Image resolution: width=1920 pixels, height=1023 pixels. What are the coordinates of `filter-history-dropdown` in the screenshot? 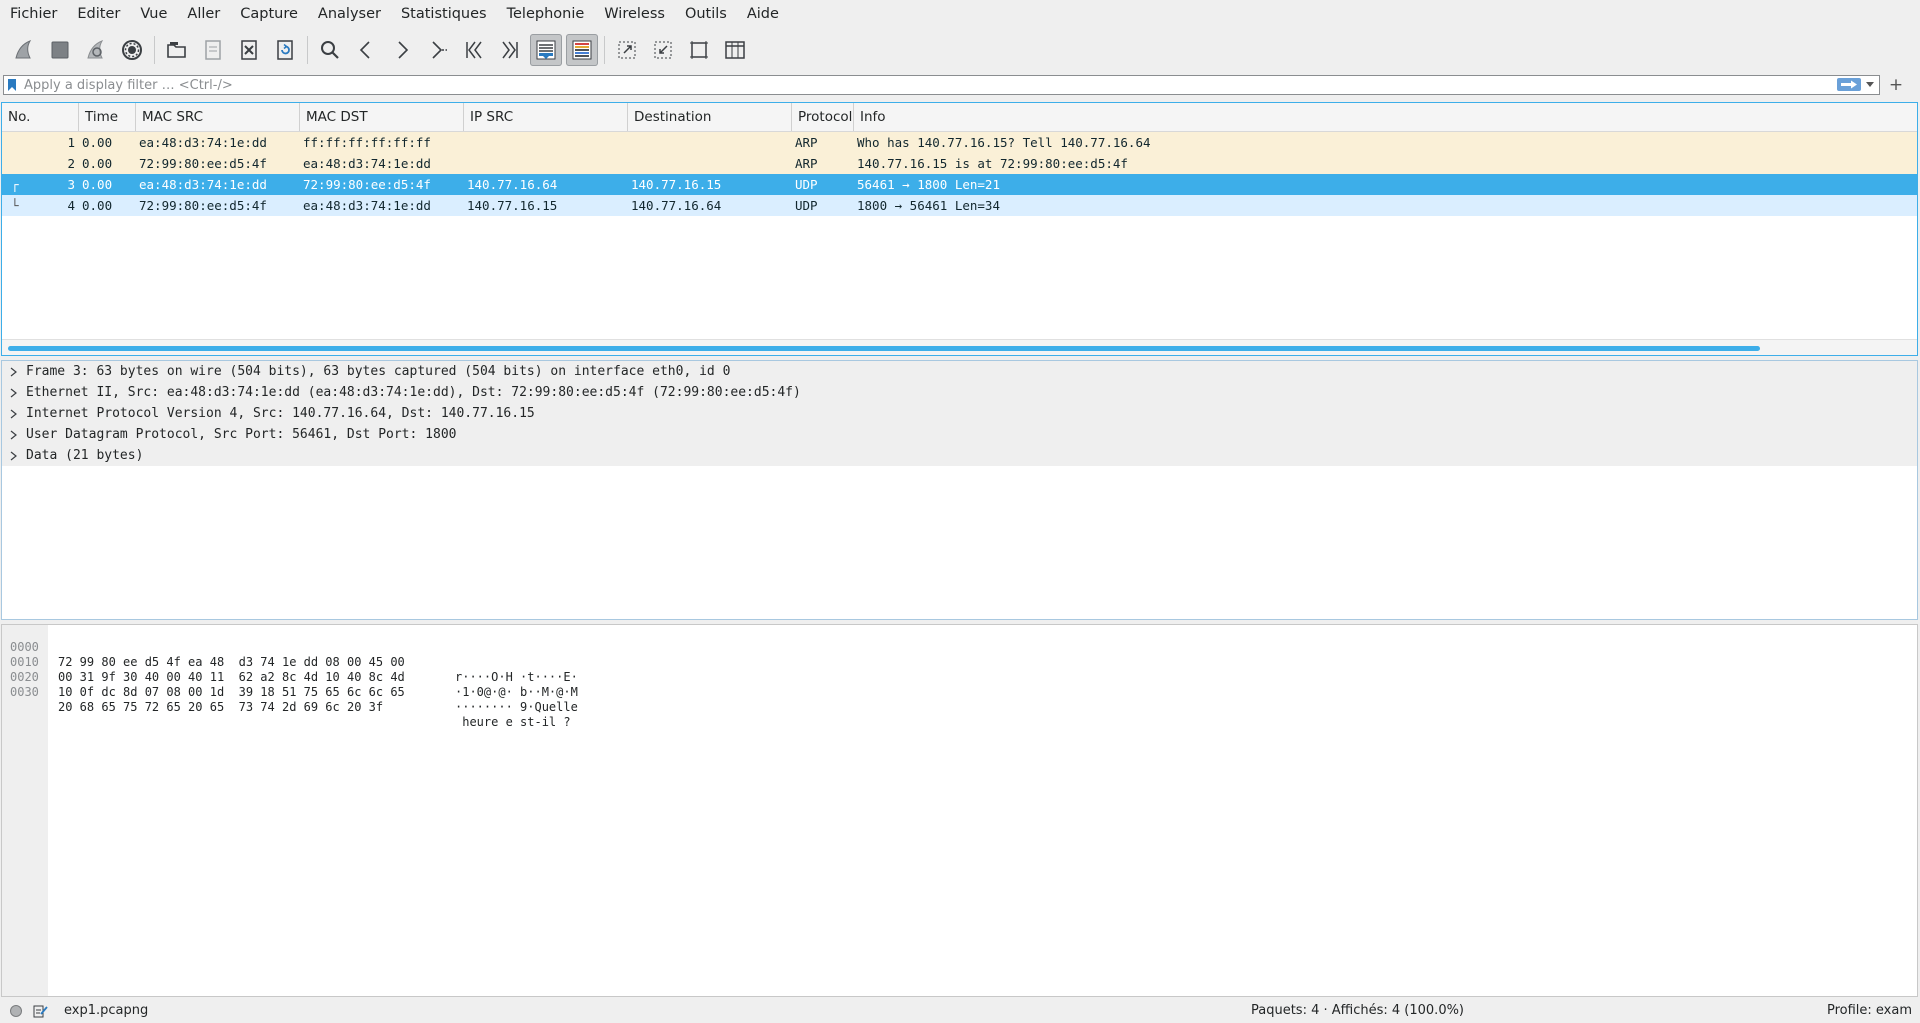 It's located at (1870, 85).